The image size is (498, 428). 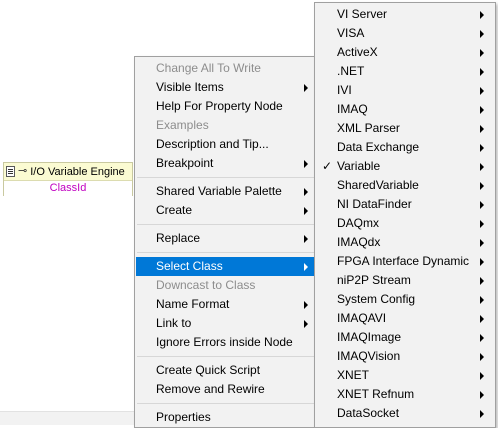 I want to click on class-item-datasocket: DataSocket, so click(x=405, y=413).